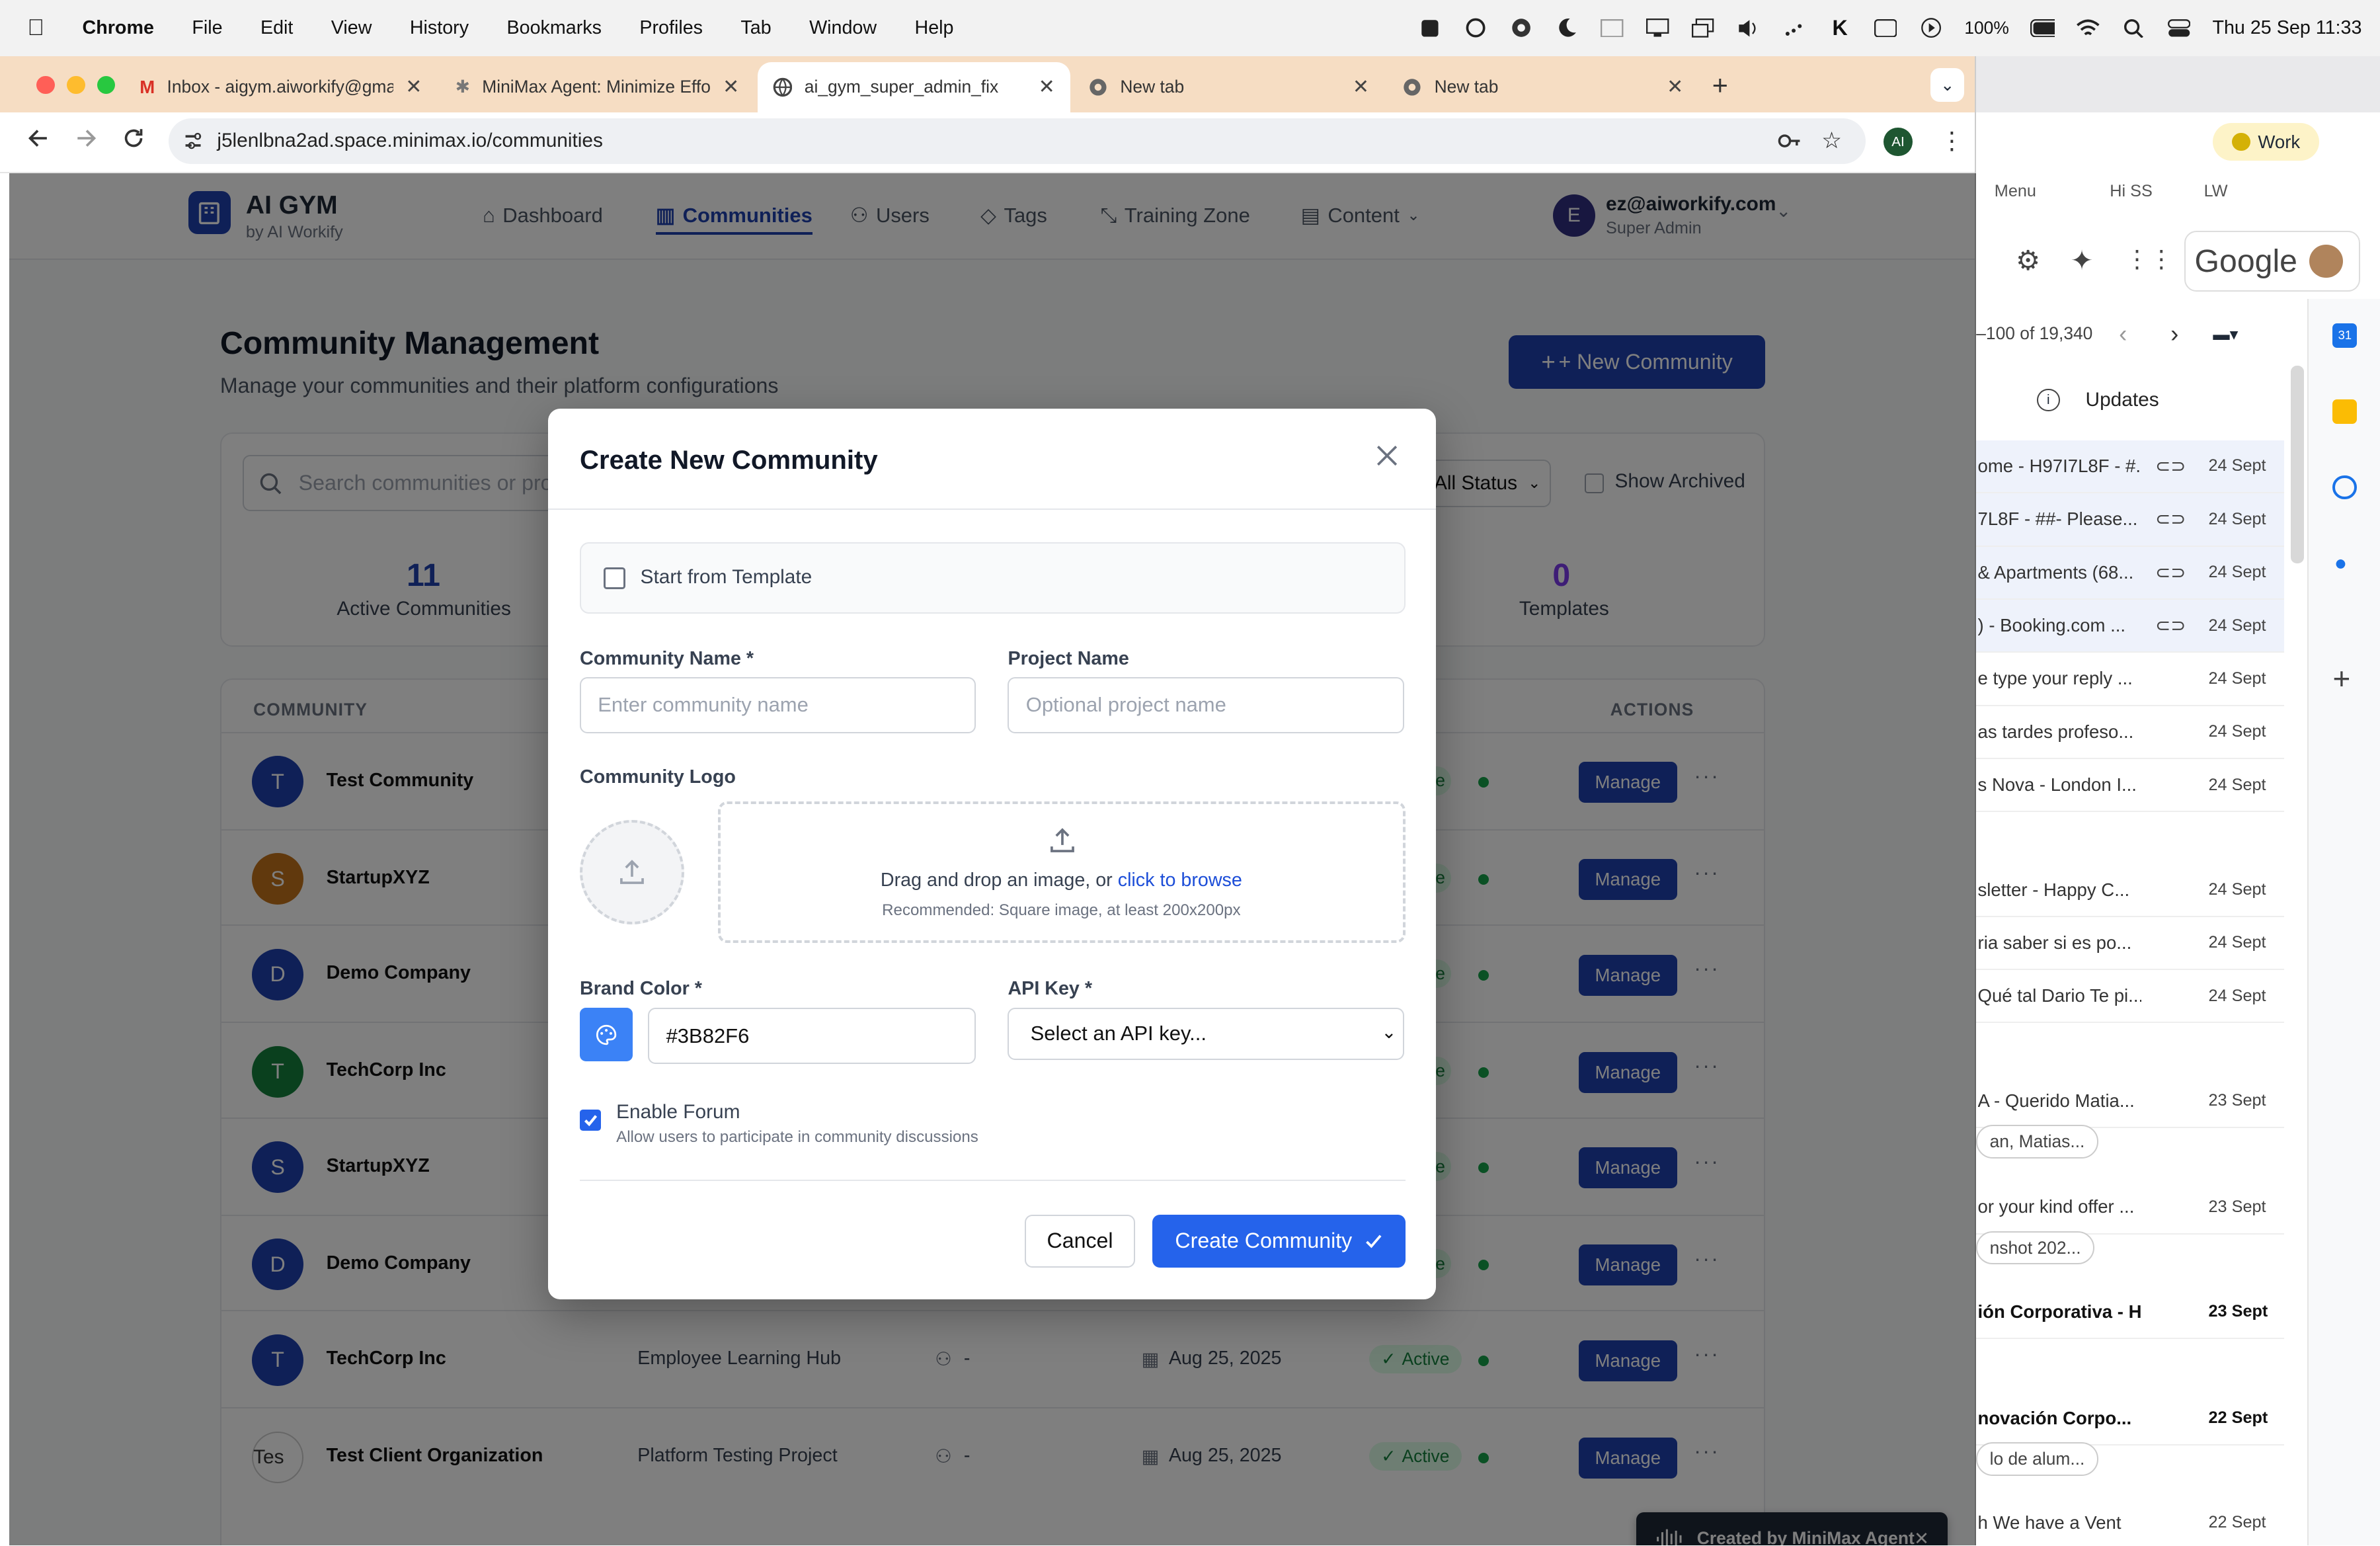 The image size is (2380, 1546). Describe the element at coordinates (2341, 678) in the screenshot. I see `add-app-icon: +` at that location.